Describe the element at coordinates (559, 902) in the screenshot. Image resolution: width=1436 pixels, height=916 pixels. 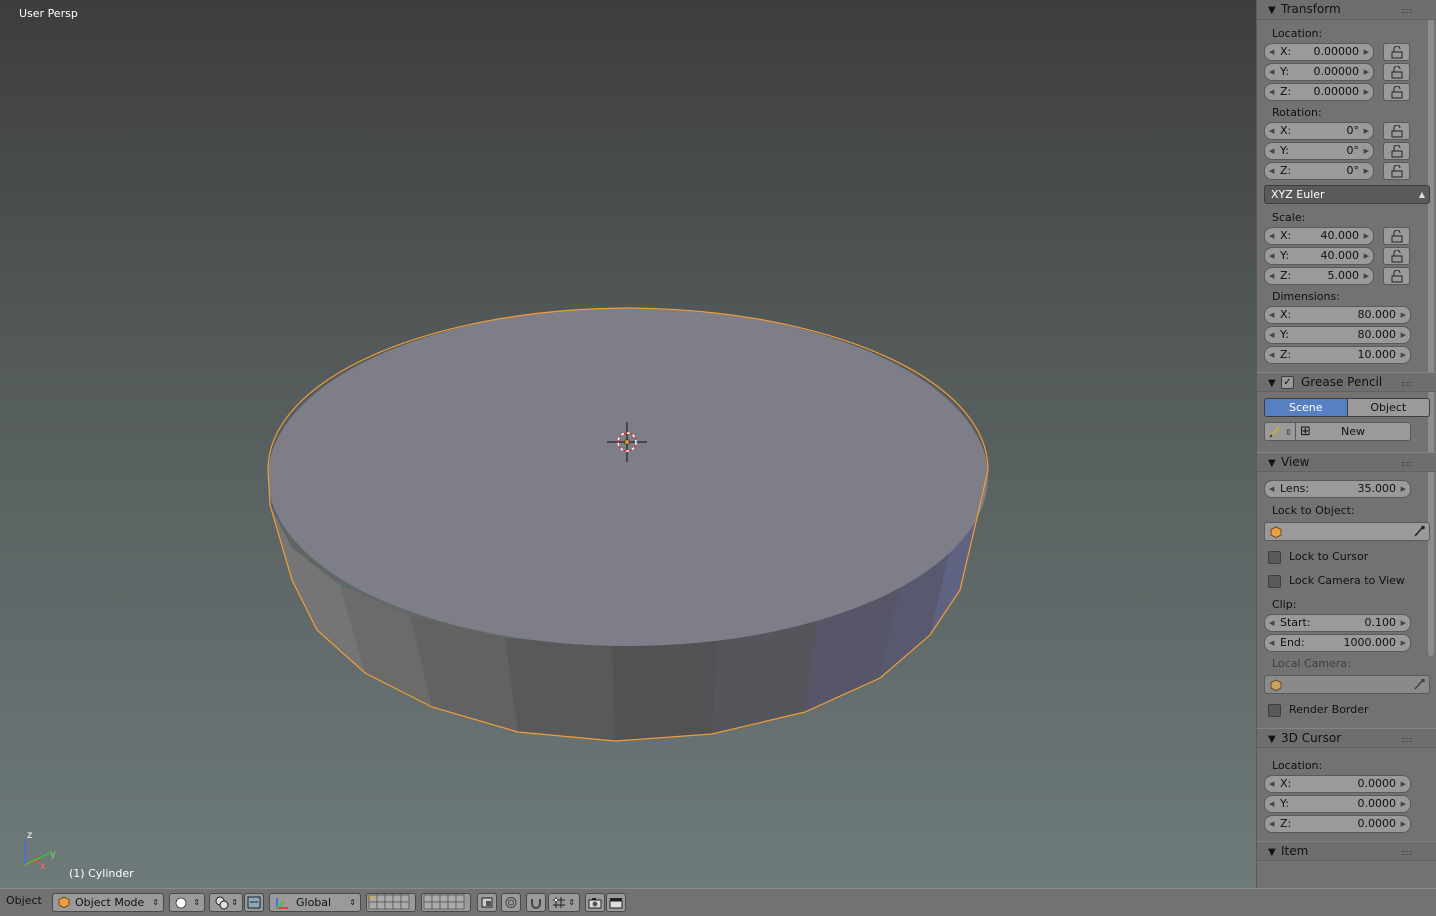
I see `snap-increment-icon` at that location.